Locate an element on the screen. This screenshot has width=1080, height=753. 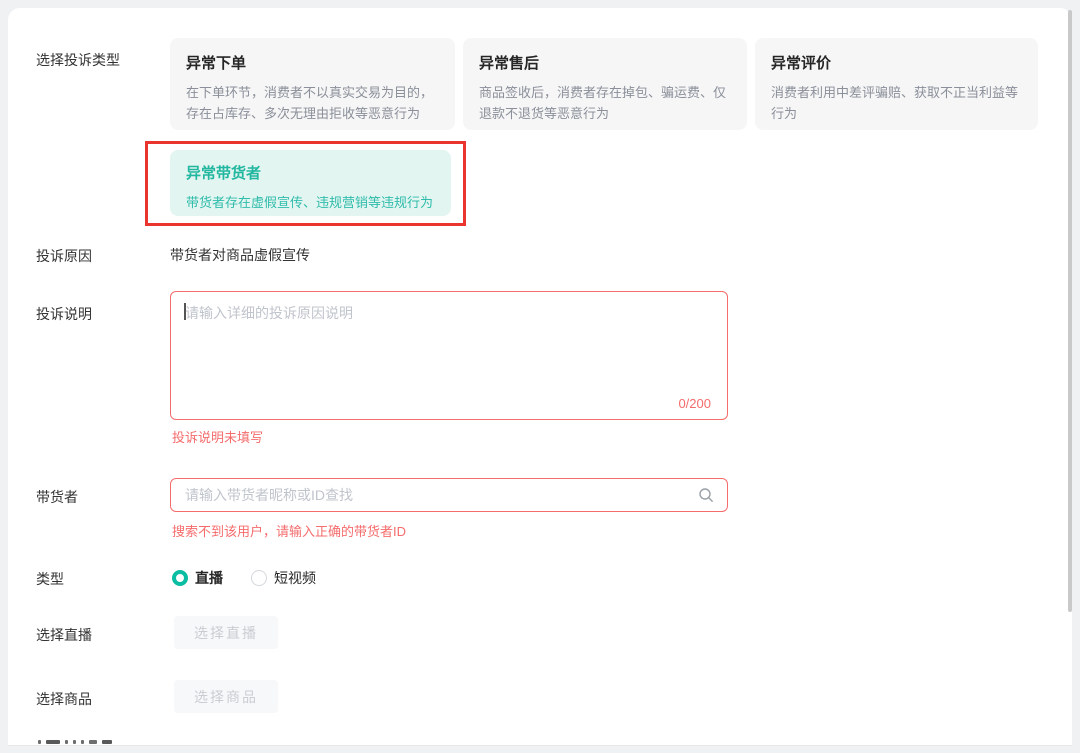
complaint-reason-value: 带货者对商品虚假宣传 is located at coordinates (240, 255).